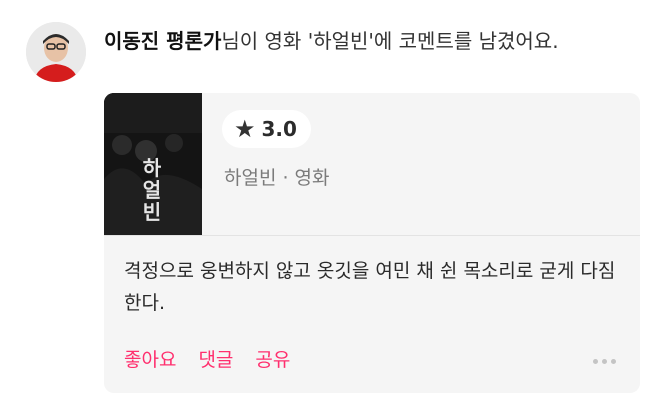 This screenshot has width=666, height=418. I want to click on reply-button: 댓글, so click(215, 358).